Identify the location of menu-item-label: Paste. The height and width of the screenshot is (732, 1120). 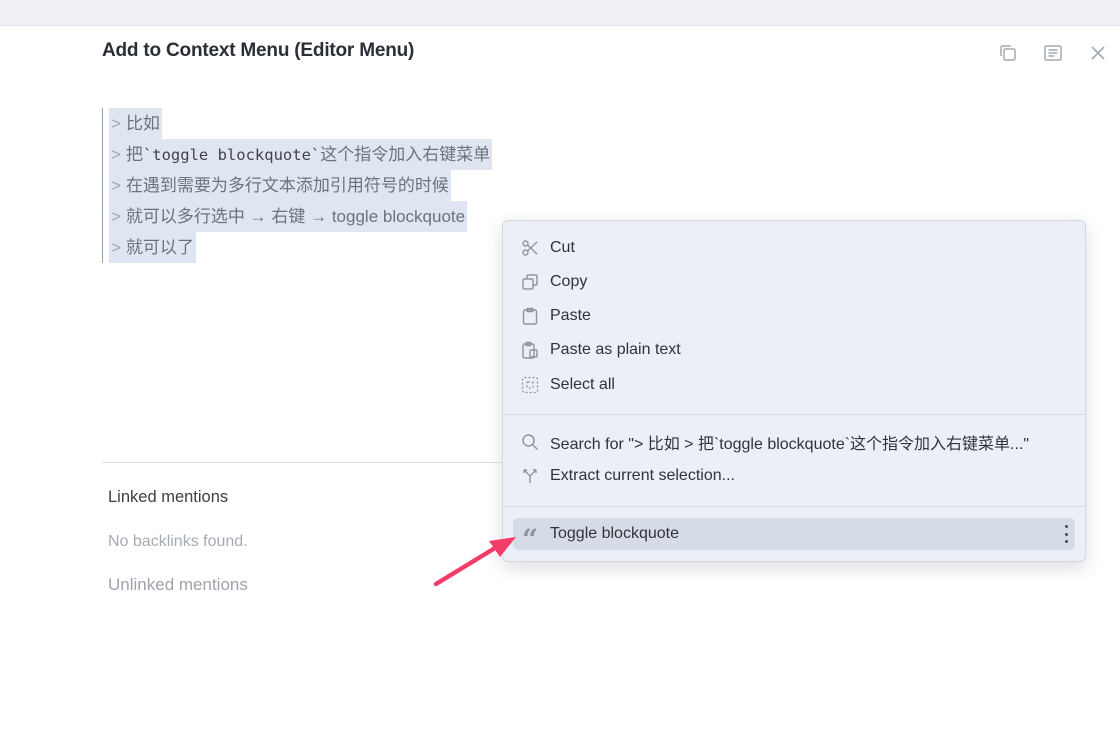
(570, 315).